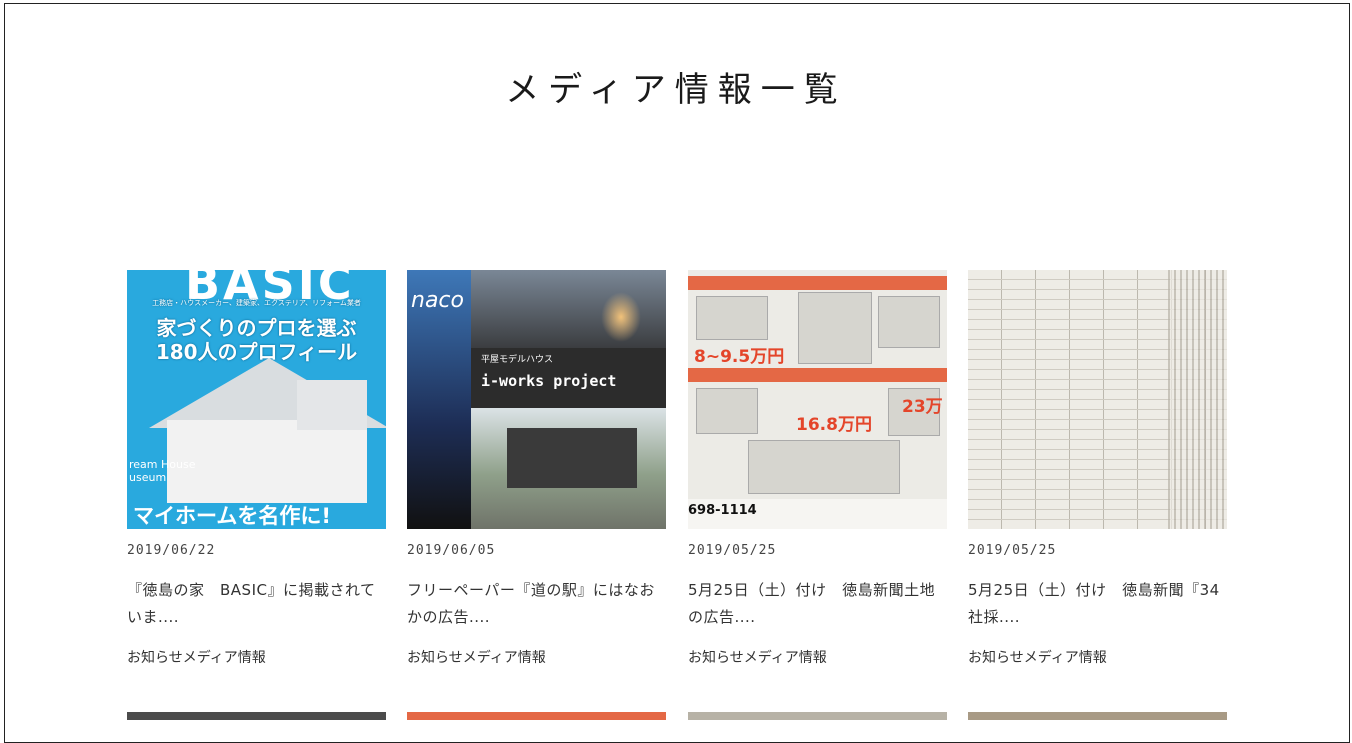 Image resolution: width=1352 pixels, height=743 pixels. What do you see at coordinates (451, 550) in the screenshot?
I see `post-date: 2019/06/05` at bounding box center [451, 550].